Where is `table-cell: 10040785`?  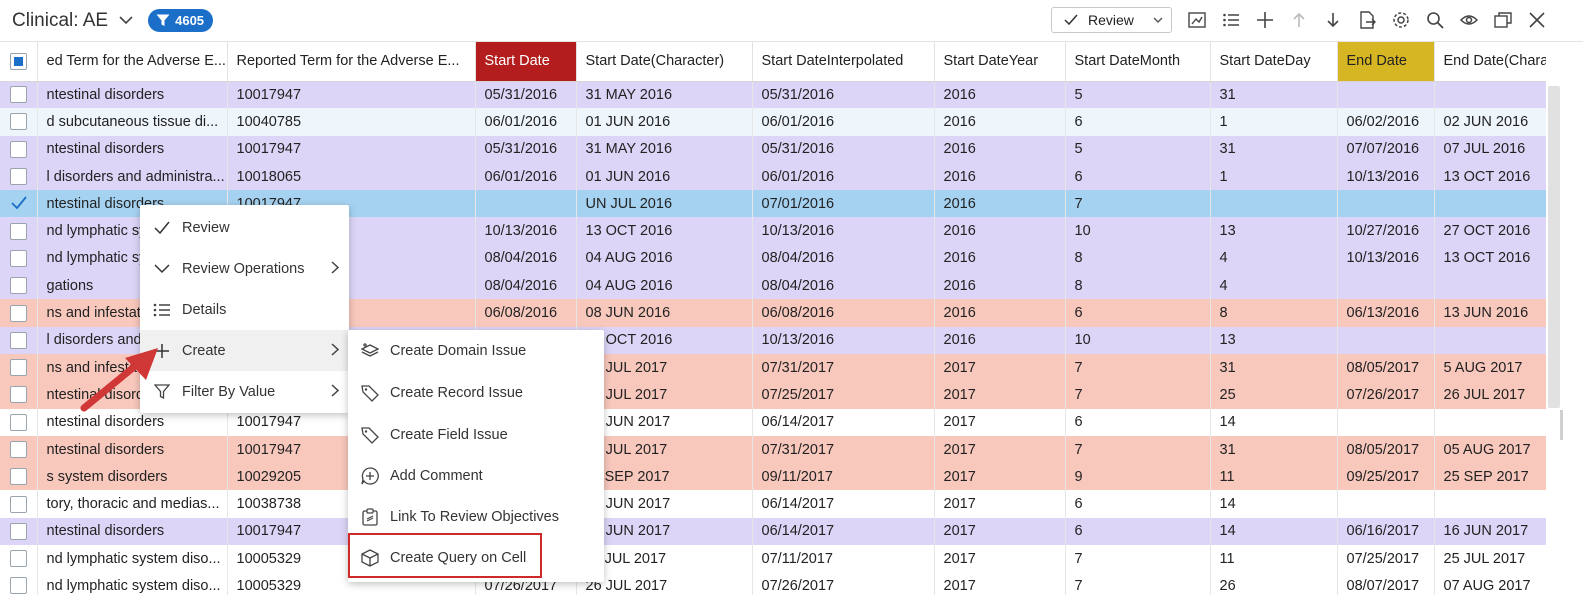
table-cell: 10040785 is located at coordinates (351, 122).